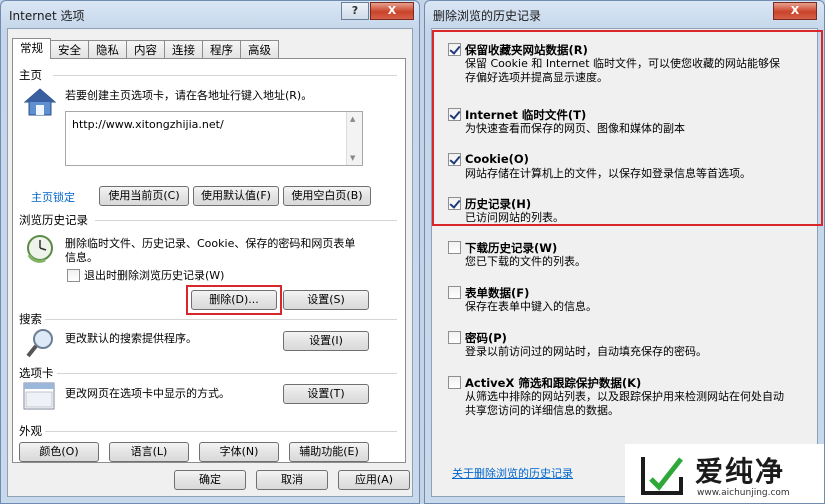 Image resolution: width=825 pixels, height=504 pixels. What do you see at coordinates (575, 128) in the screenshot?
I see `item-description: 为快速查看而保存的网页、图像和媒体的副本` at bounding box center [575, 128].